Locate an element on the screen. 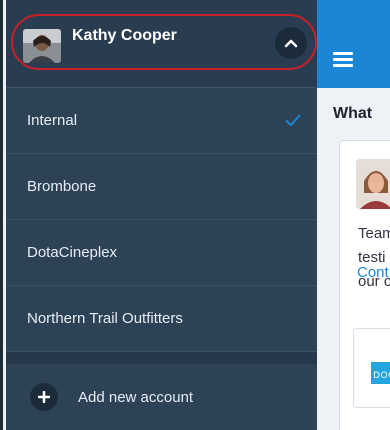  drawer-divider is located at coordinates (161, 358).